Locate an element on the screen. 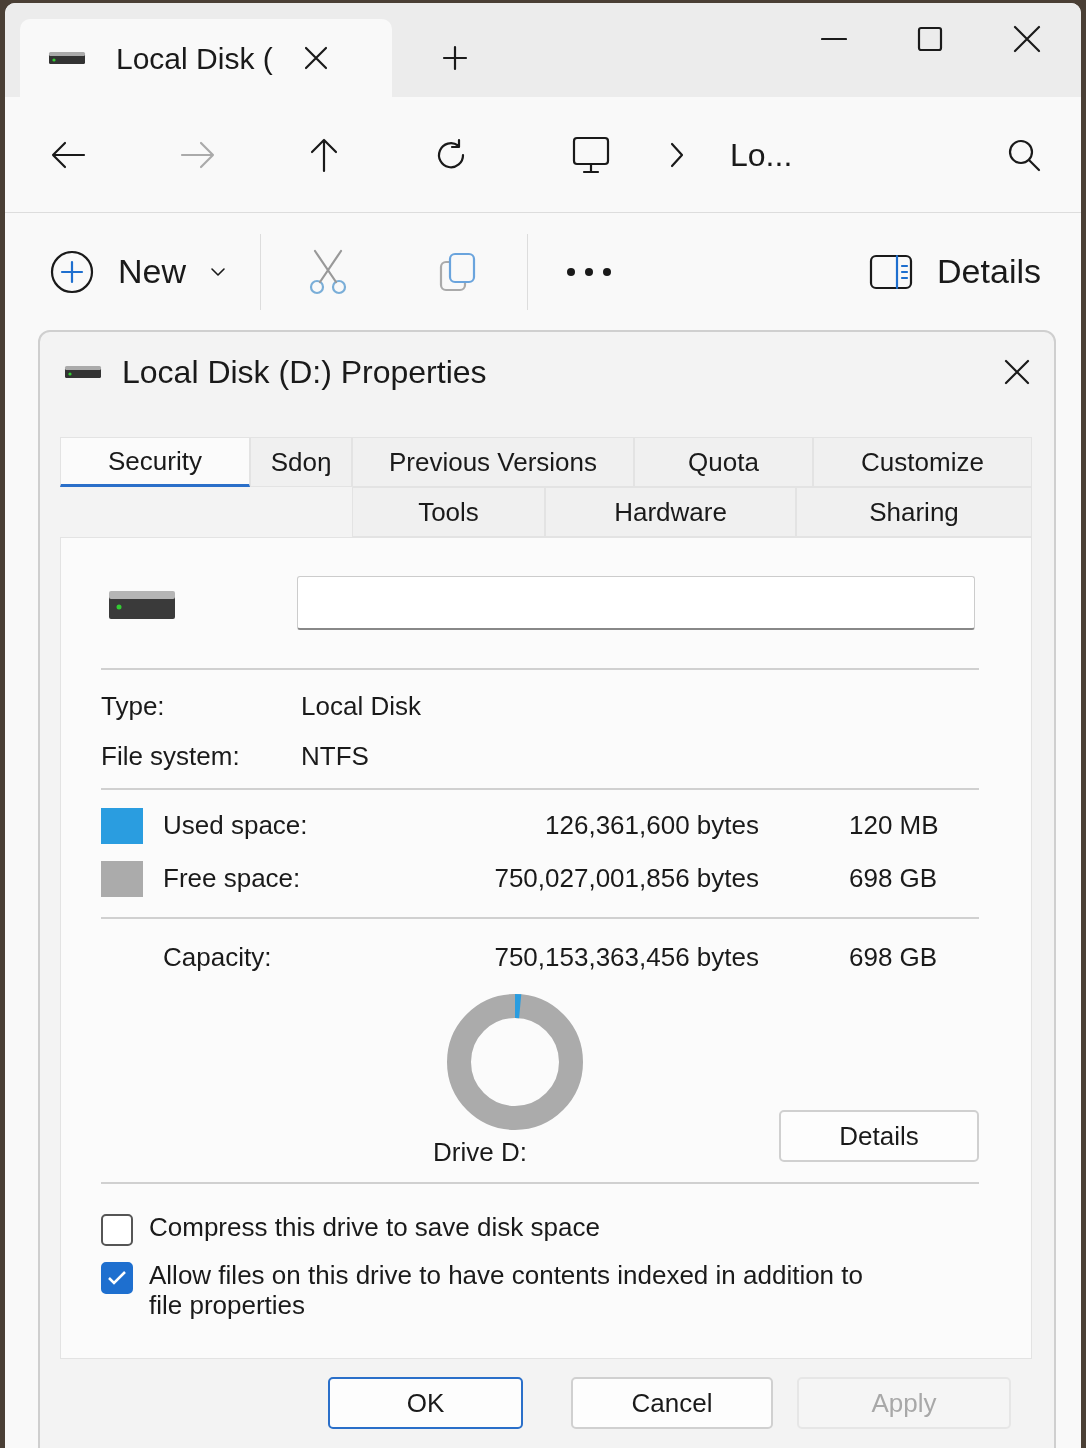 This screenshot has width=1086, height=1448. up-arrow-icon is located at coordinates (324, 154).